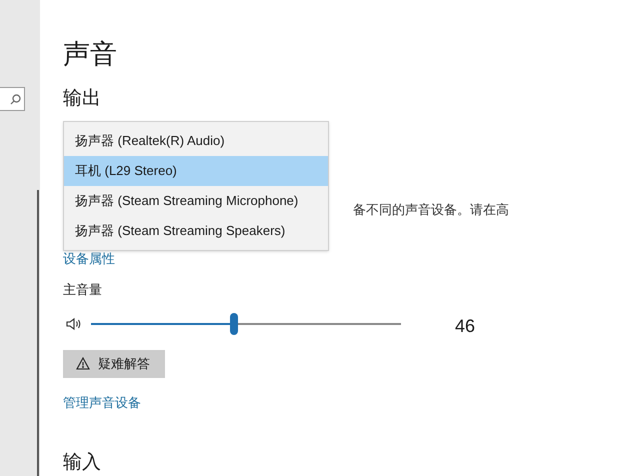 Image resolution: width=629 pixels, height=476 pixels. Describe the element at coordinates (196, 141) in the screenshot. I see `dropdown-option: 扬声器 (Realtek(R) Audio)` at that location.